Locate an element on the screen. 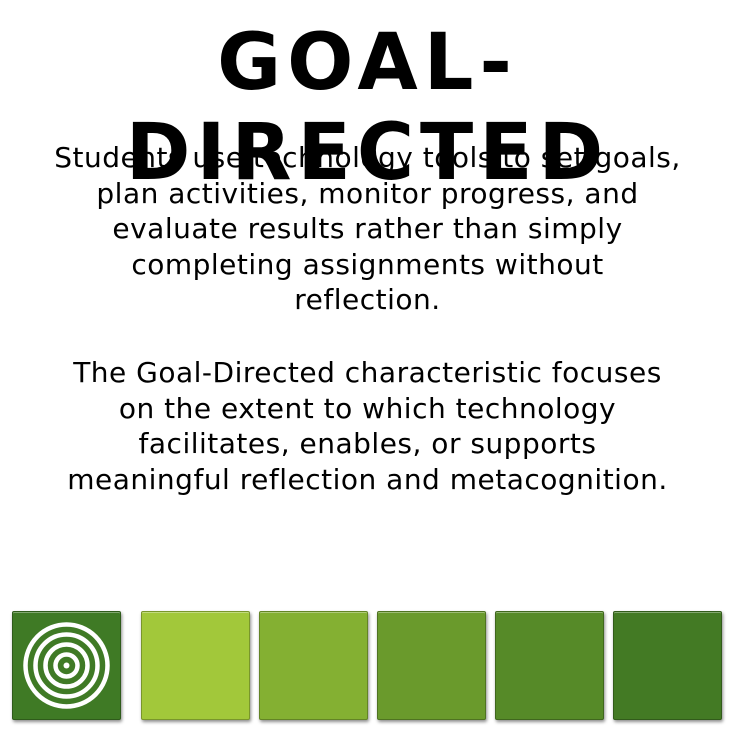 The width and height of the screenshot is (735, 734). color-scale-tiles is located at coordinates (367, 666).